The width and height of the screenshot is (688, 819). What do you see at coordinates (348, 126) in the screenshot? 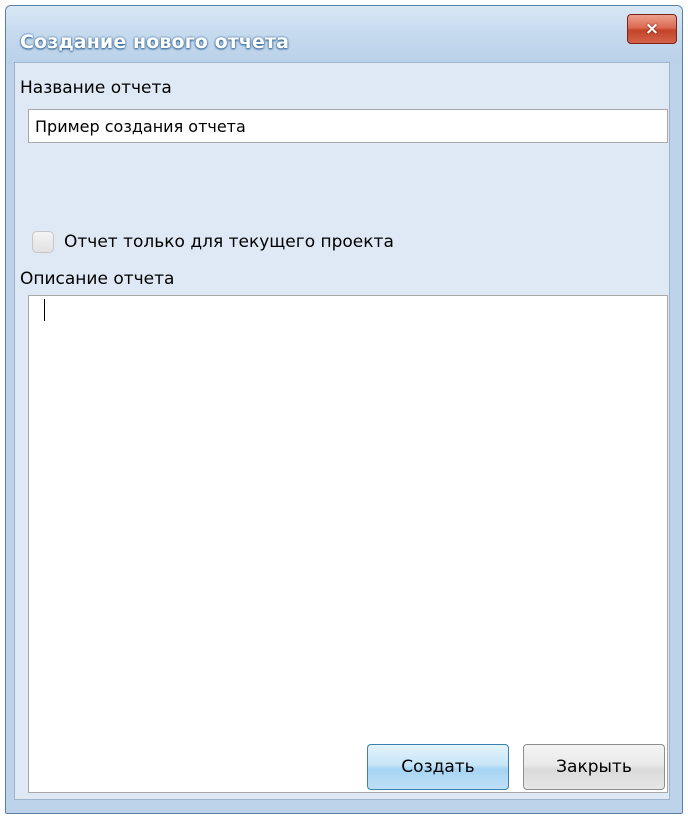
I see `report-name-input` at bounding box center [348, 126].